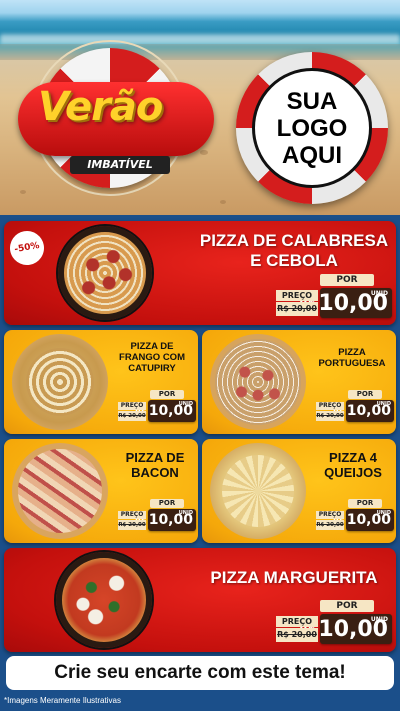 Image resolution: width=400 pixels, height=711 pixels. I want to click on product-name-line: PIZZA DE, so click(155, 457).